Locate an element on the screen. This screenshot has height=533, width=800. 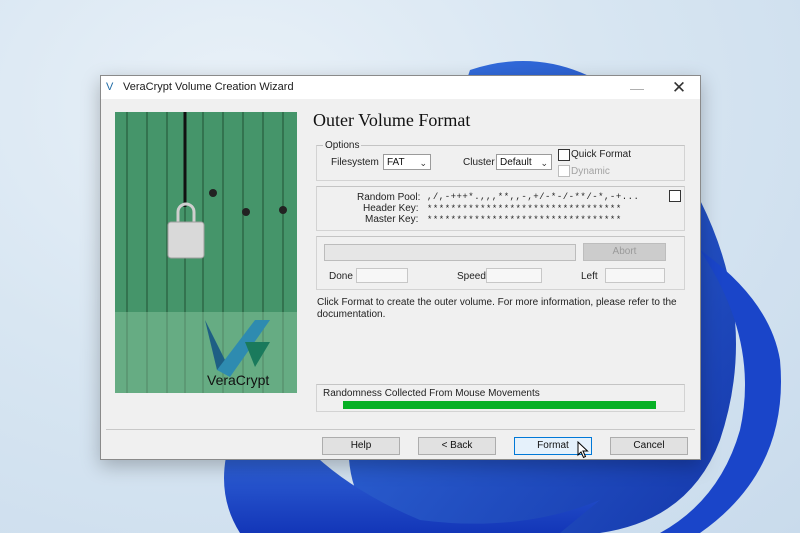
format-progress-bar is located at coordinates (450, 252).